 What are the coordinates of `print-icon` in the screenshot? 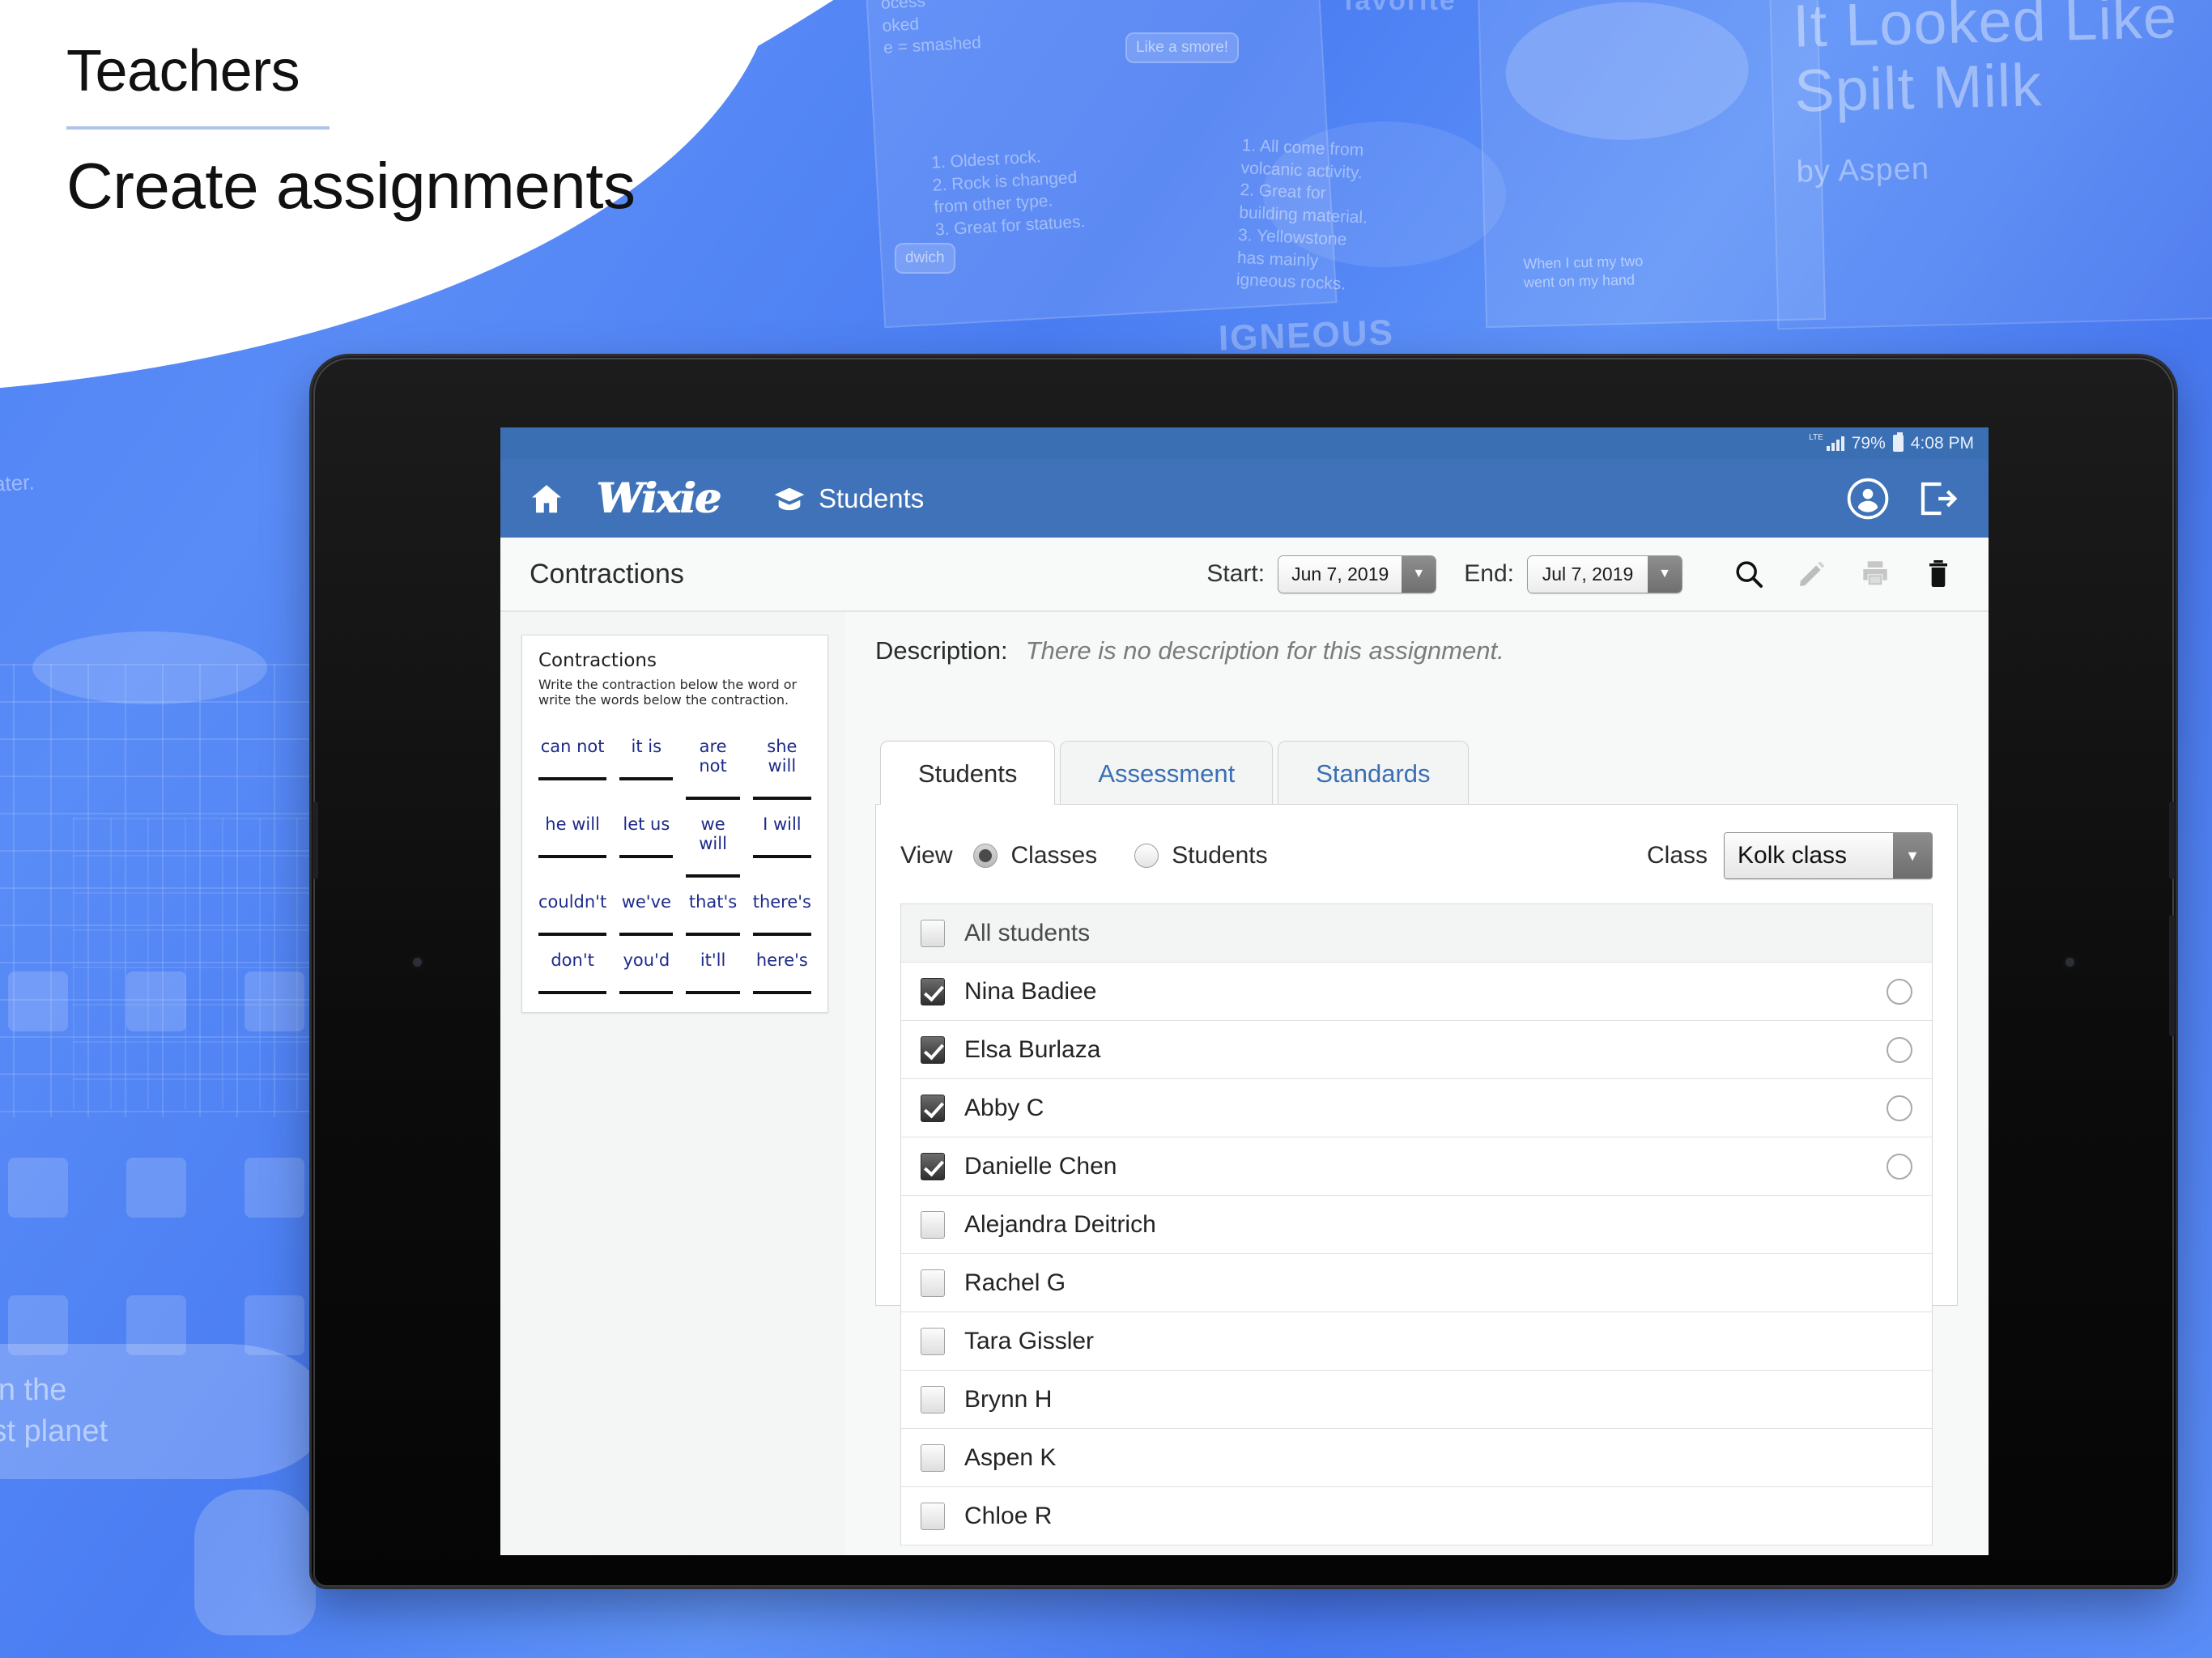 It's located at (1875, 574).